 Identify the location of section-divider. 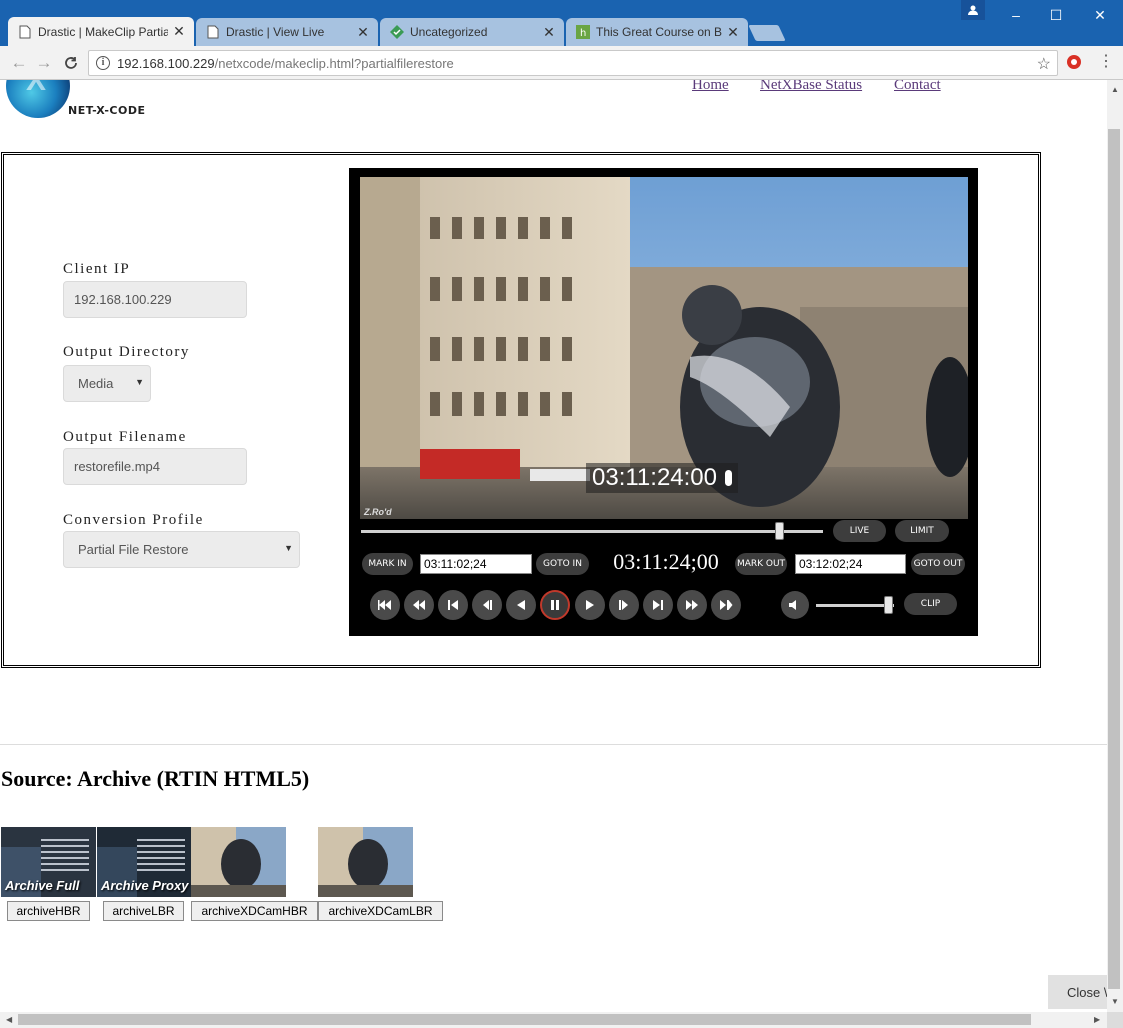
(553, 744).